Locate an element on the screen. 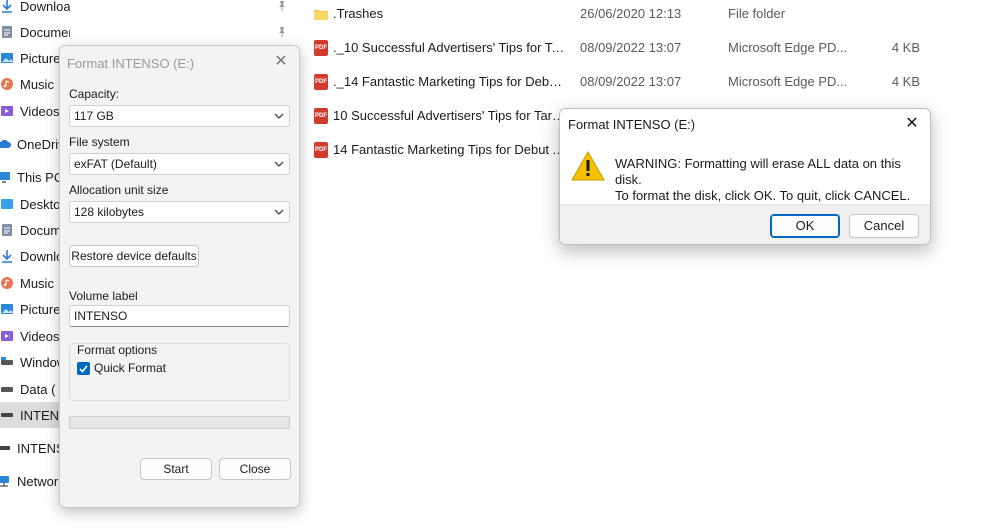 Image resolution: width=1000 pixels, height=530 pixels. capacity-value: 117 GB is located at coordinates (94, 116).